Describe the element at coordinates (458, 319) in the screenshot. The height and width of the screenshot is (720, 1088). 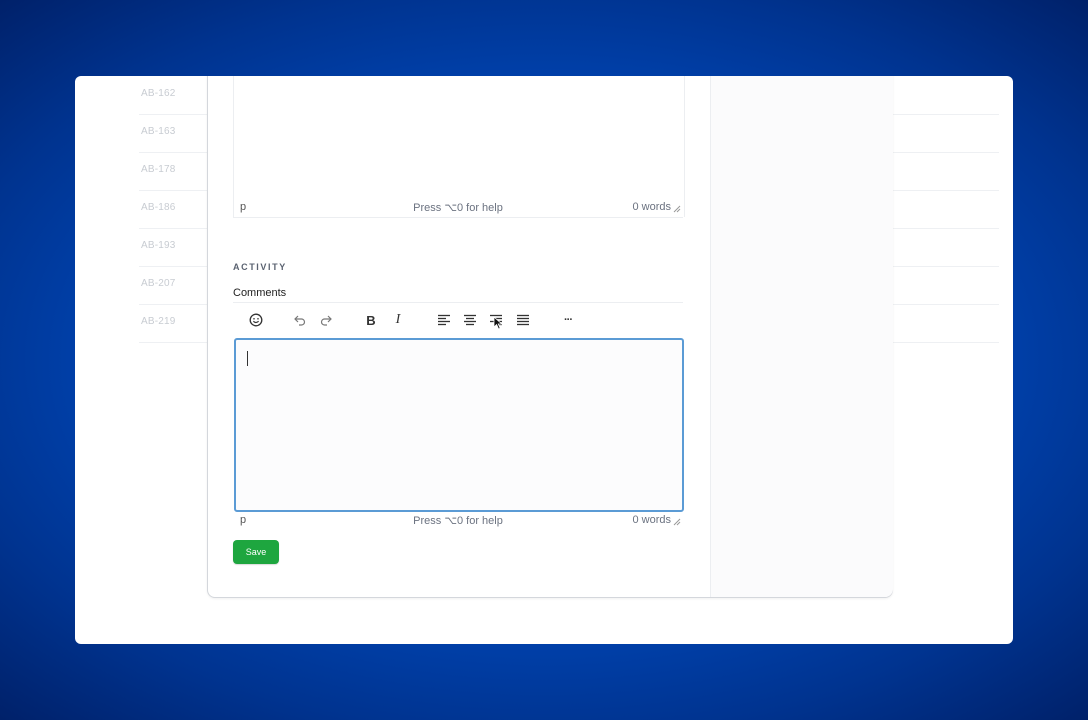
I see `comment-toolbar: B I ···` at that location.